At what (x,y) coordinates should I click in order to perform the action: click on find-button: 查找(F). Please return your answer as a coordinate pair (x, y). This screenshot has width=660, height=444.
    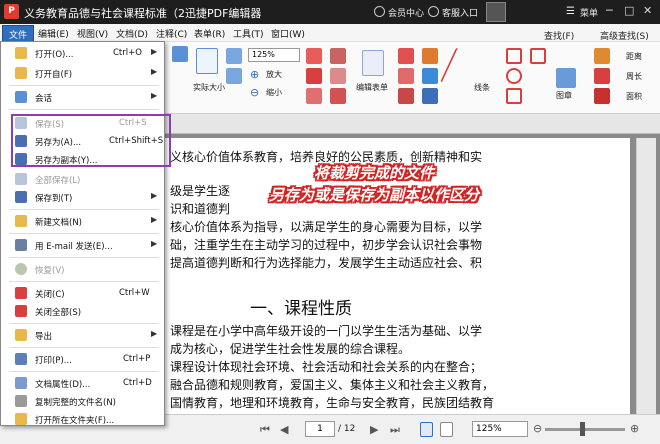
    Looking at the image, I should click on (559, 35).